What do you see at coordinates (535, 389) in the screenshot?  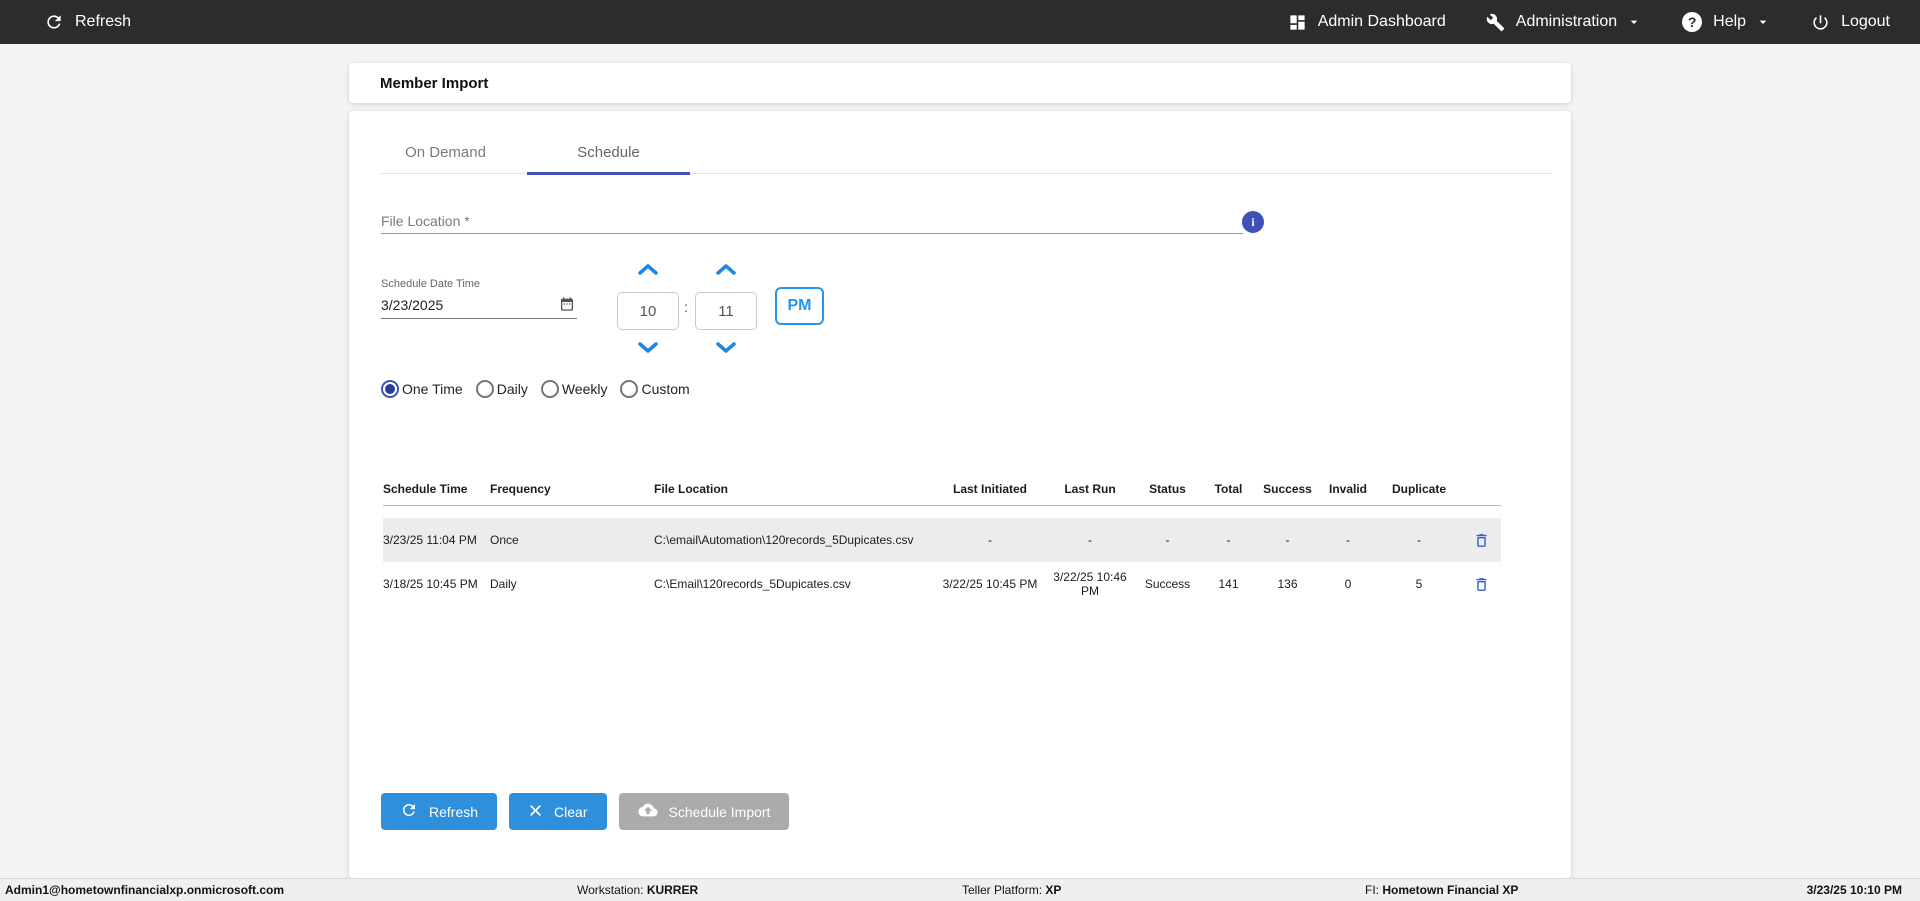 I see `frequency-radio-group: One Time Daily Weekly Custom` at bounding box center [535, 389].